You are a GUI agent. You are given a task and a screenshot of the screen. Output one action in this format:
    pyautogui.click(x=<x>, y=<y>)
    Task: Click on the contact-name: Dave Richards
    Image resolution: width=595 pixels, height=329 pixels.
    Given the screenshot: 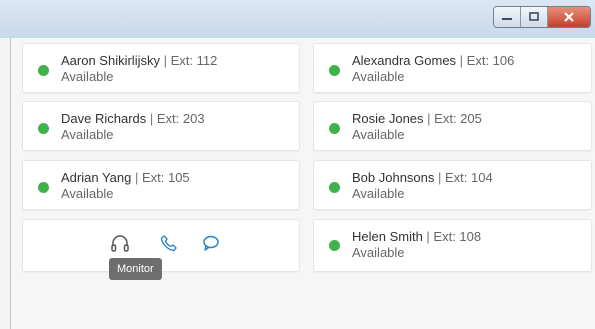 What is the action you would take?
    pyautogui.click(x=104, y=118)
    